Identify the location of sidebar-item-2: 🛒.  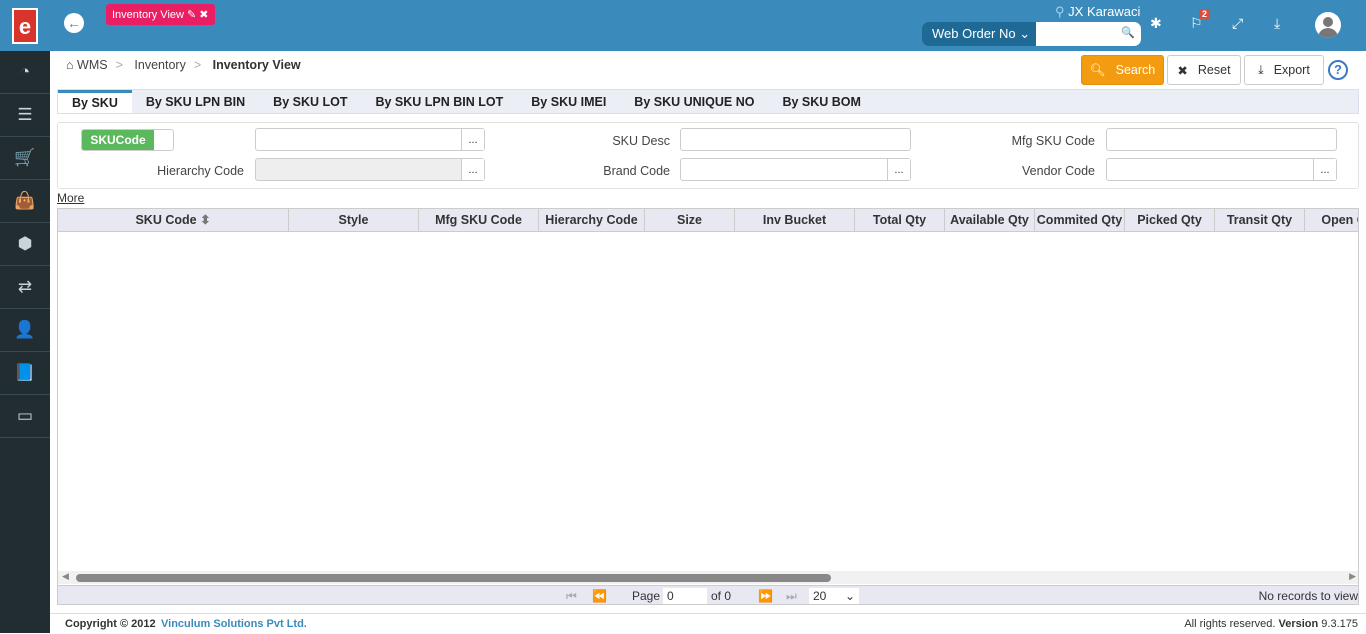
(25, 158).